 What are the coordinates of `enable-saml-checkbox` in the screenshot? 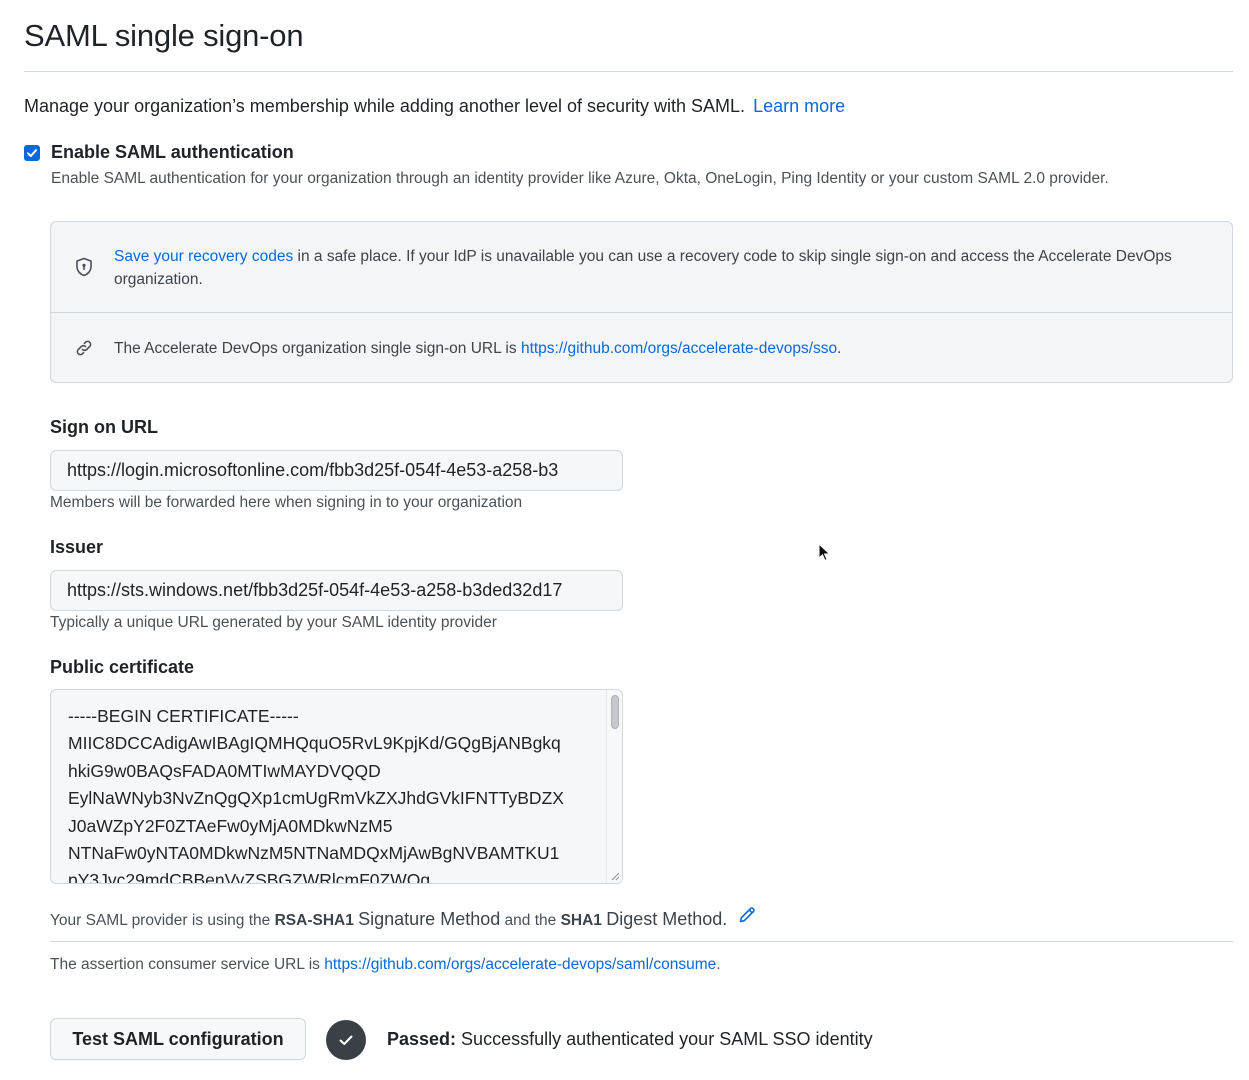 It's located at (32, 153).